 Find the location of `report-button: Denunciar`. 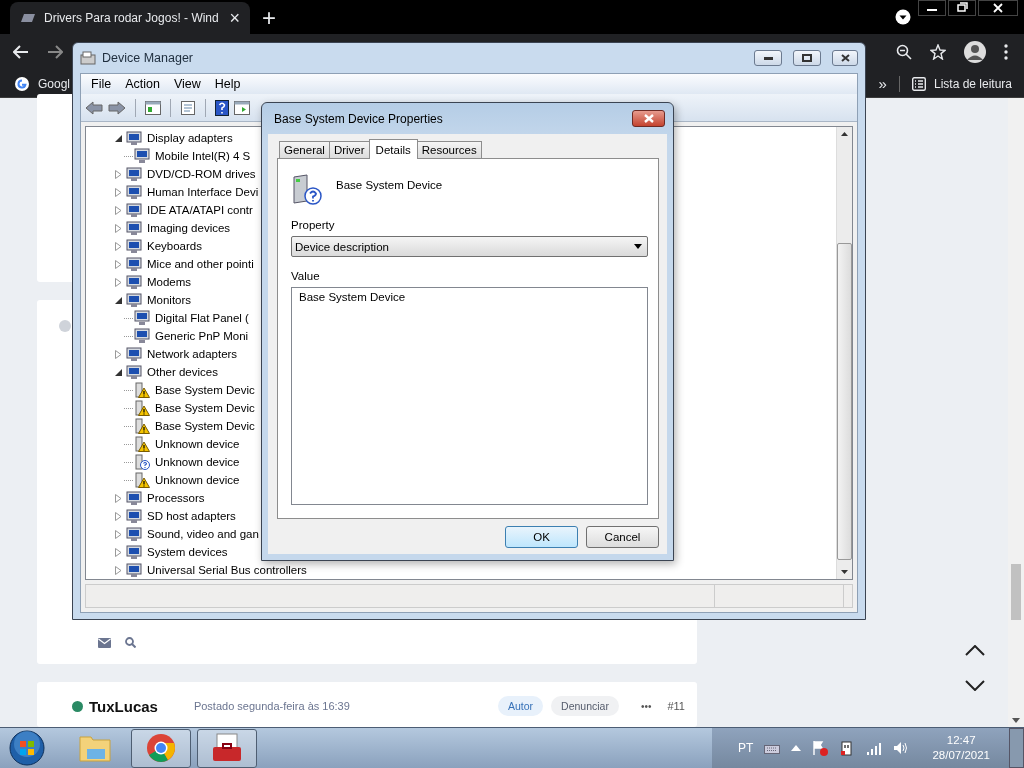

report-button: Denunciar is located at coordinates (585, 706).